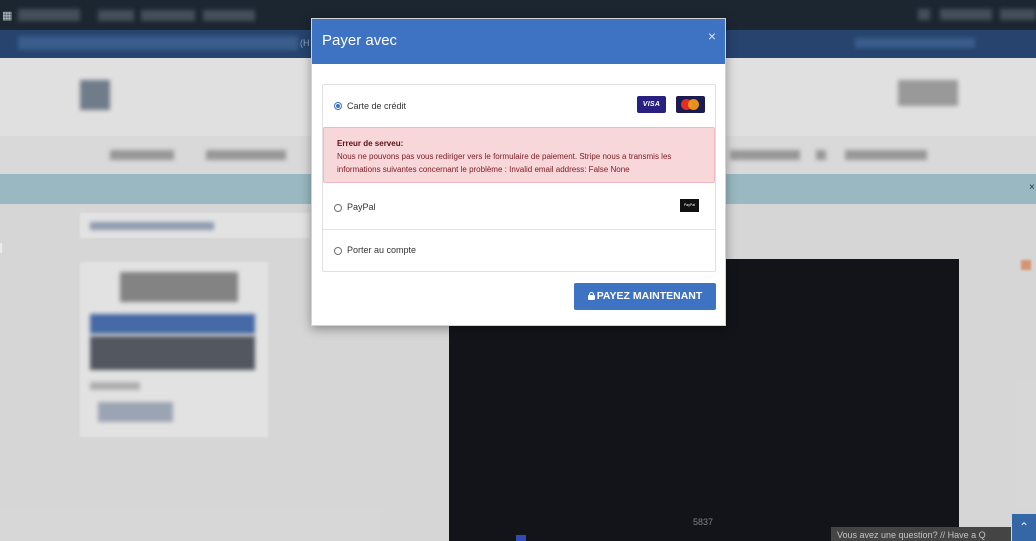  Describe the element at coordinates (591, 296) in the screenshot. I see `lock-icon` at that location.